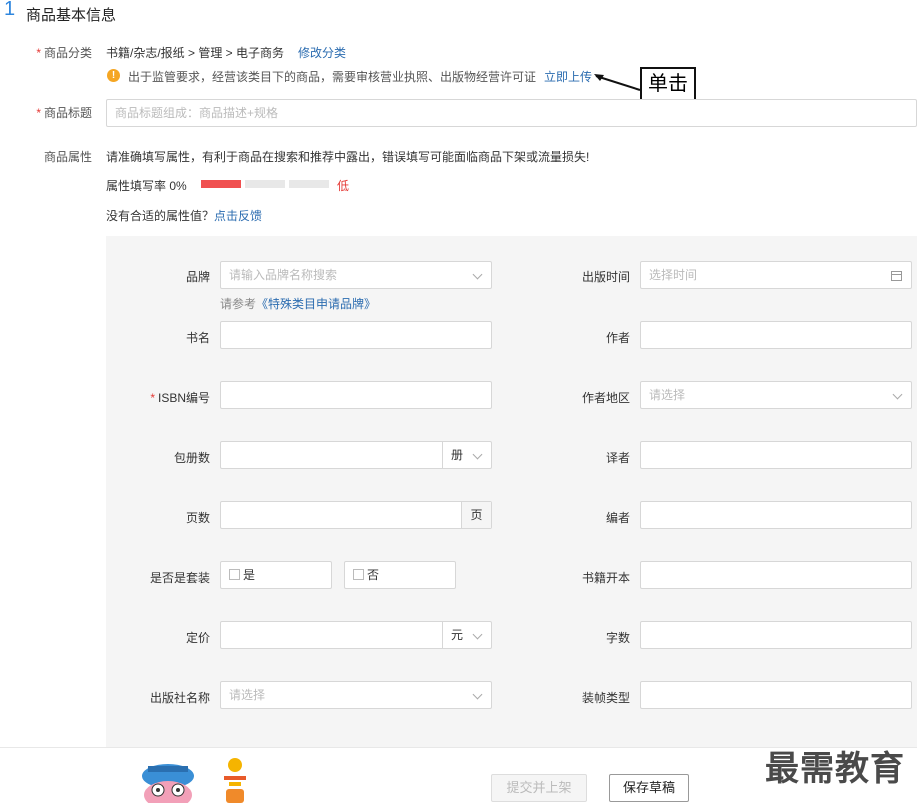 The height and width of the screenshot is (803, 917). What do you see at coordinates (896, 276) in the screenshot?
I see `calendar-icon` at bounding box center [896, 276].